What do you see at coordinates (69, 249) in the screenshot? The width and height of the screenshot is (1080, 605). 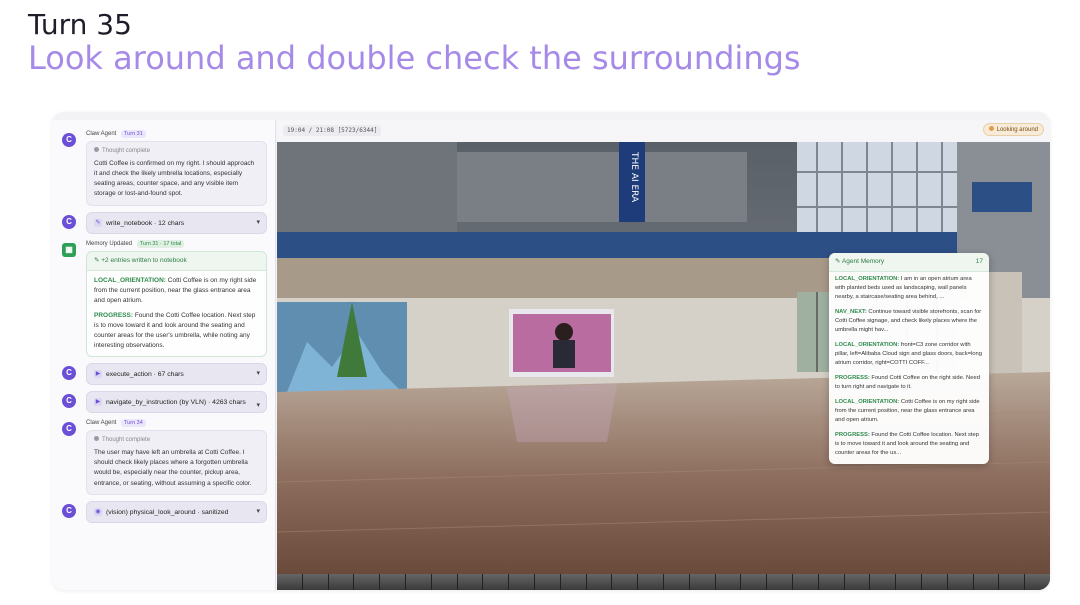 I see `memory-avatar: ▦` at bounding box center [69, 249].